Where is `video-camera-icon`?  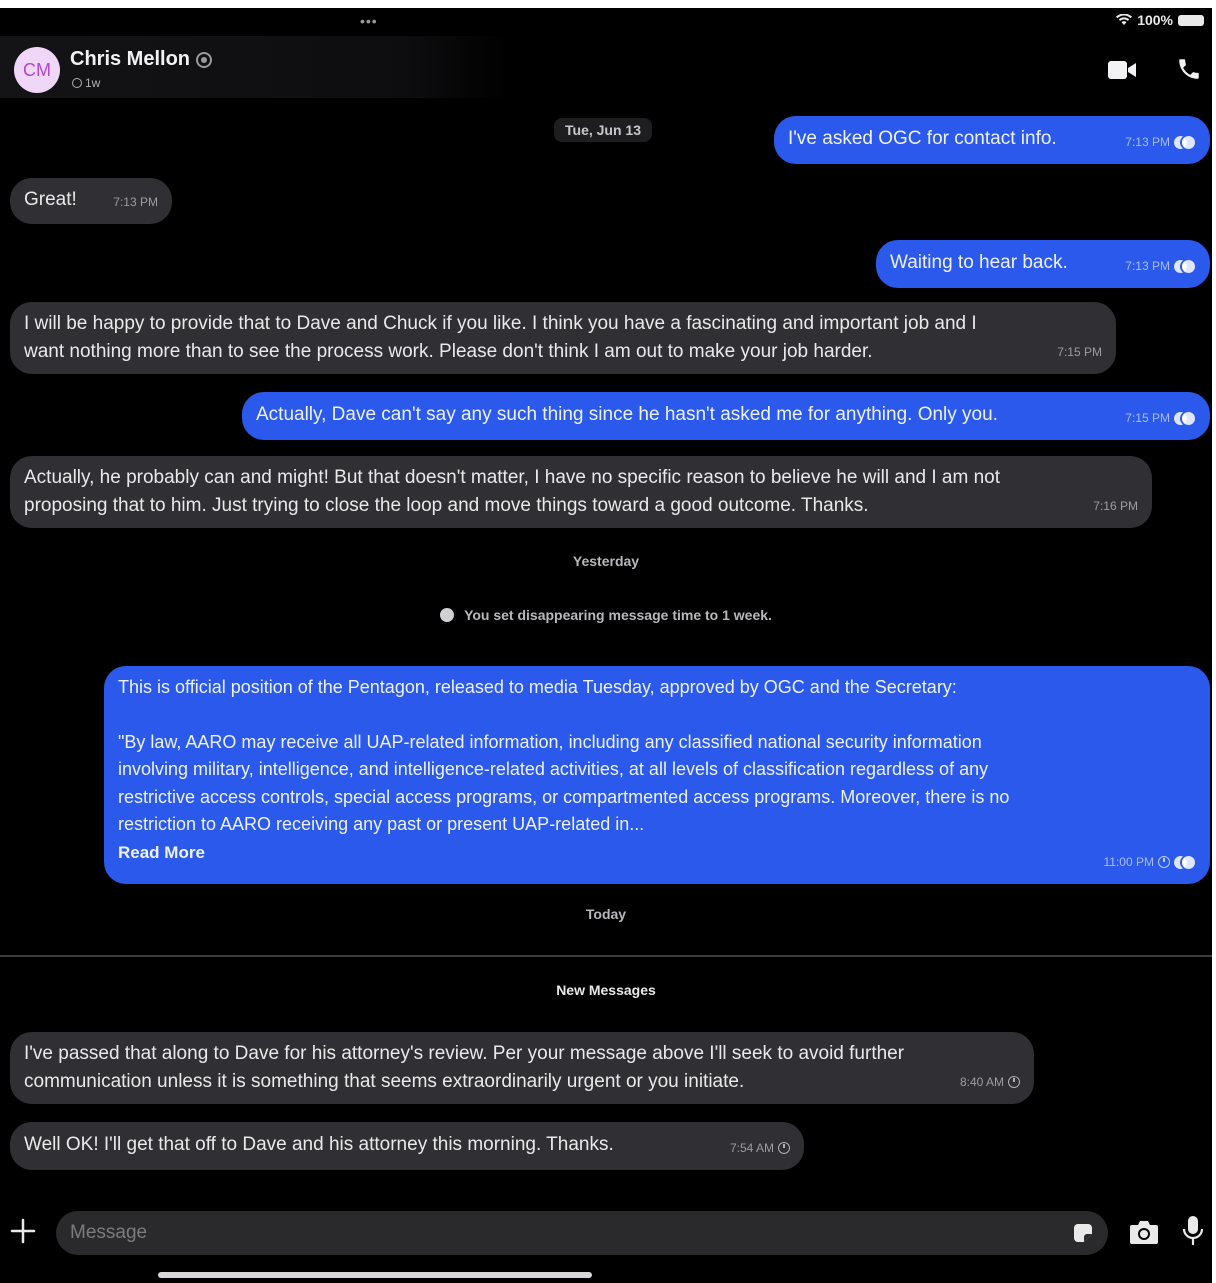 video-camera-icon is located at coordinates (1122, 70).